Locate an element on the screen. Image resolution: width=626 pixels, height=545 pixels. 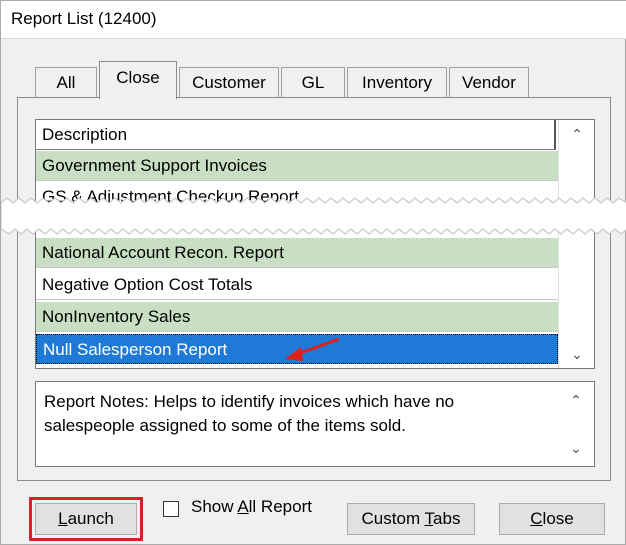
close-label-accel: C is located at coordinates (536, 518).